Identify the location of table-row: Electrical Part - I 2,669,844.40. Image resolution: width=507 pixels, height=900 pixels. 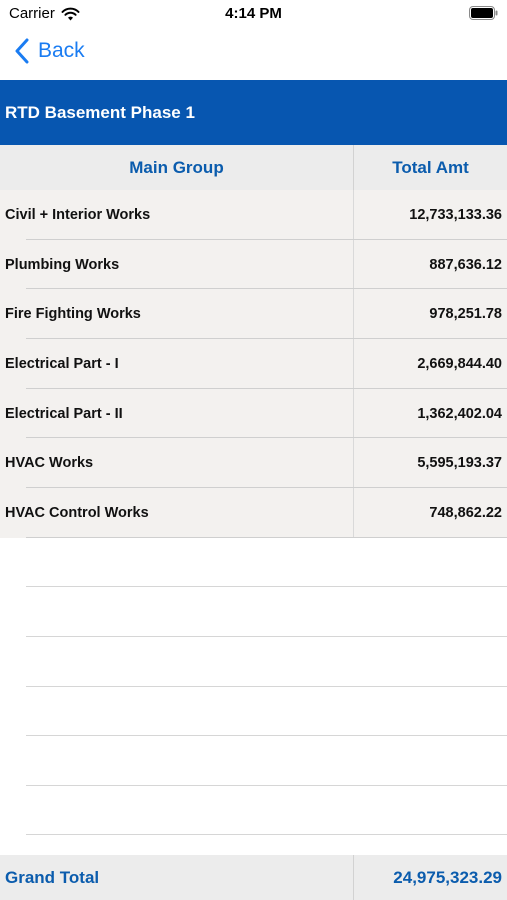
(253, 364).